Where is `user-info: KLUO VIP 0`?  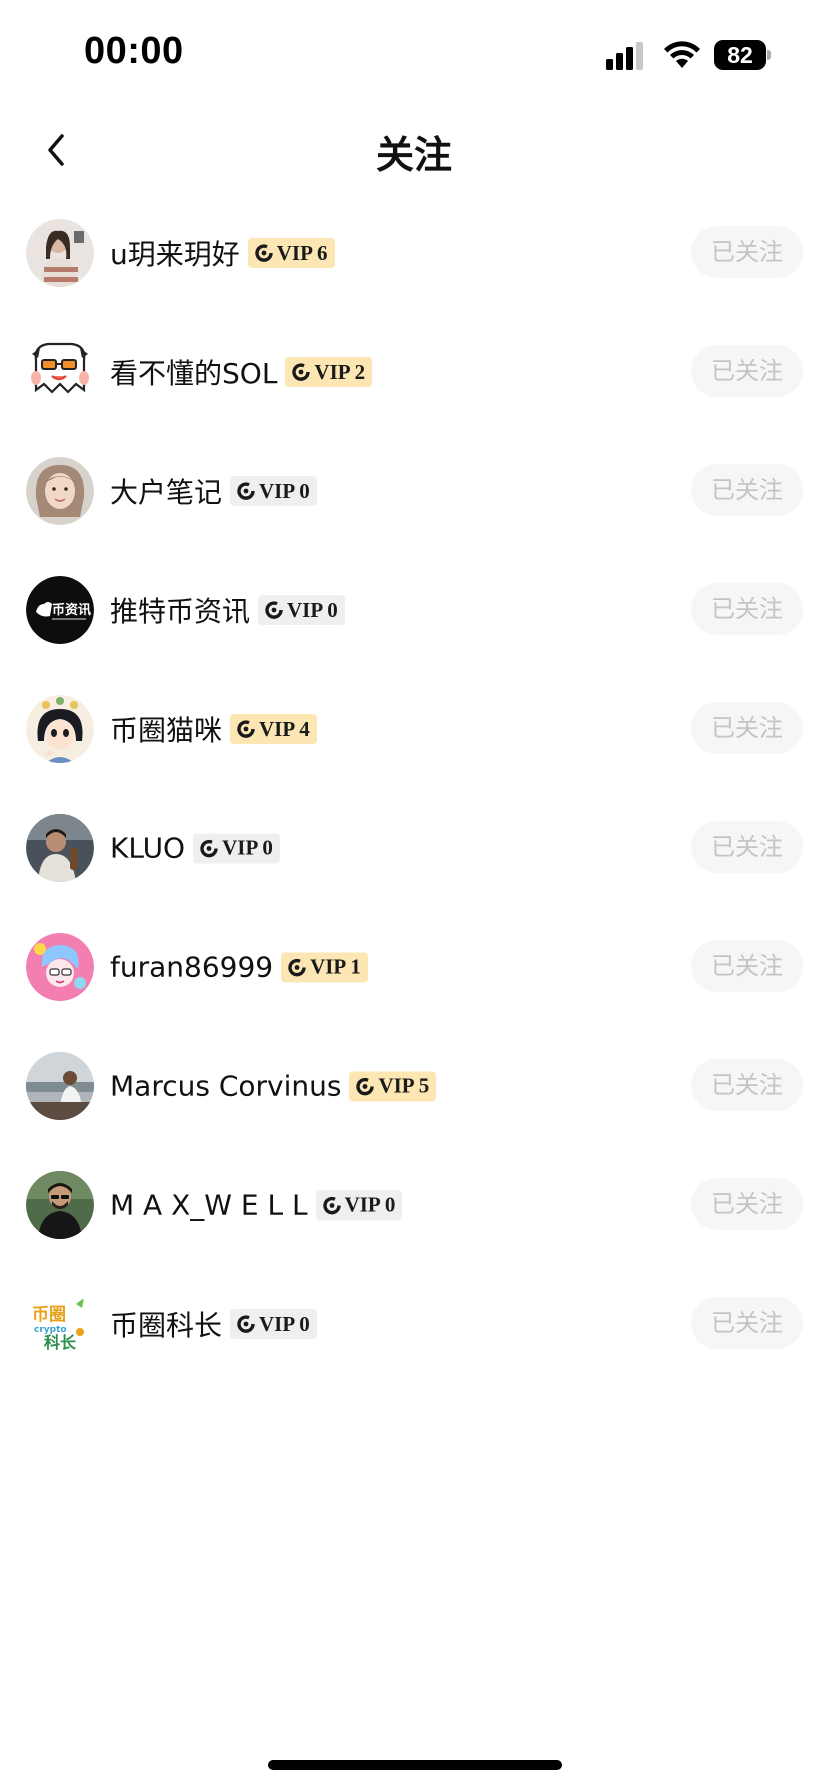 user-info: KLUO VIP 0 is located at coordinates (195, 848).